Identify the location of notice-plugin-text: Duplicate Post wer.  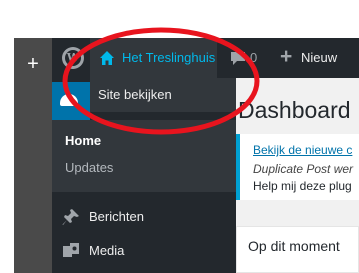
(303, 169).